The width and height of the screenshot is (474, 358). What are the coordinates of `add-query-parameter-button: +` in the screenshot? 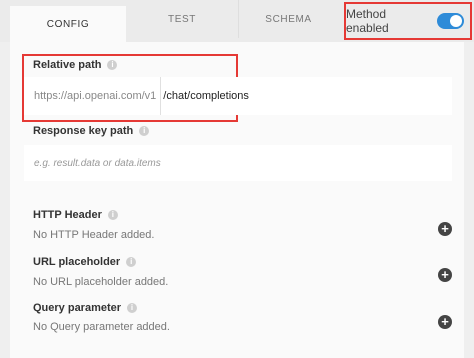 It's located at (445, 322).